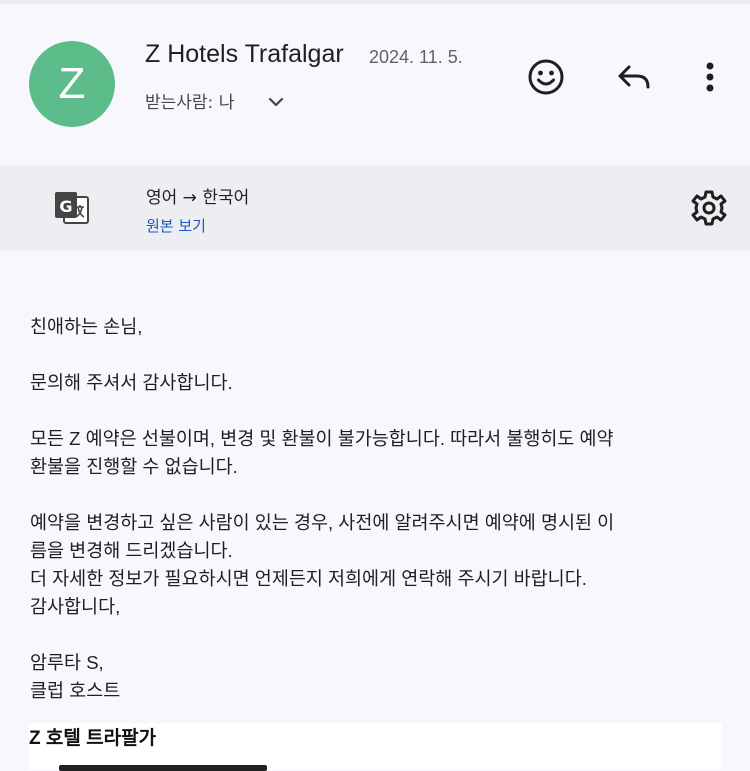 This screenshot has width=750, height=771. I want to click on google-translate-icon: G, so click(72, 209).